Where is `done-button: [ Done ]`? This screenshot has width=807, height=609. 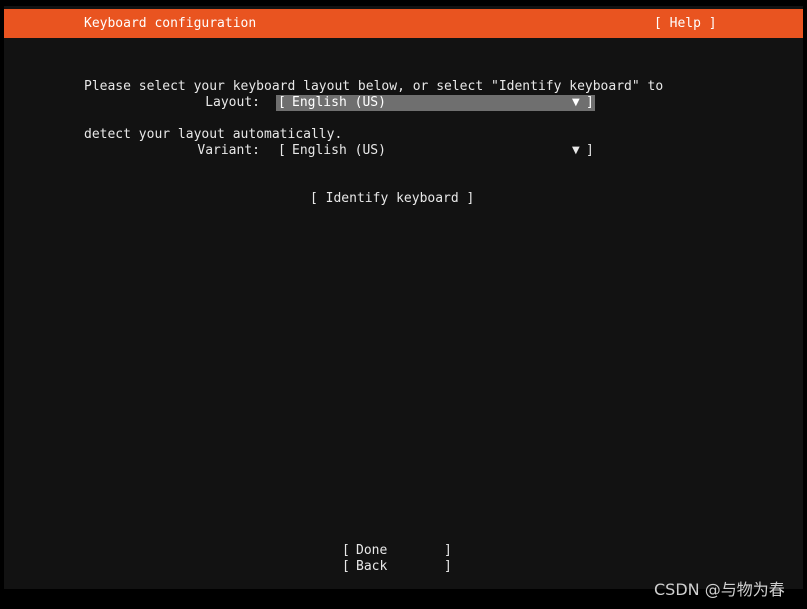
done-button: [ Done ] is located at coordinates (398, 551).